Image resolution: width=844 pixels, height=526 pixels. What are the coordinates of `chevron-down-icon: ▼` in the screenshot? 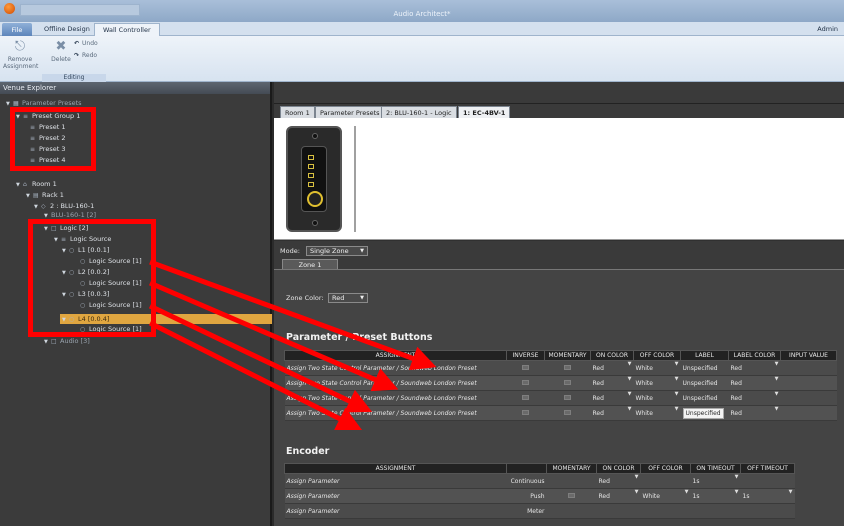 It's located at (676, 394).